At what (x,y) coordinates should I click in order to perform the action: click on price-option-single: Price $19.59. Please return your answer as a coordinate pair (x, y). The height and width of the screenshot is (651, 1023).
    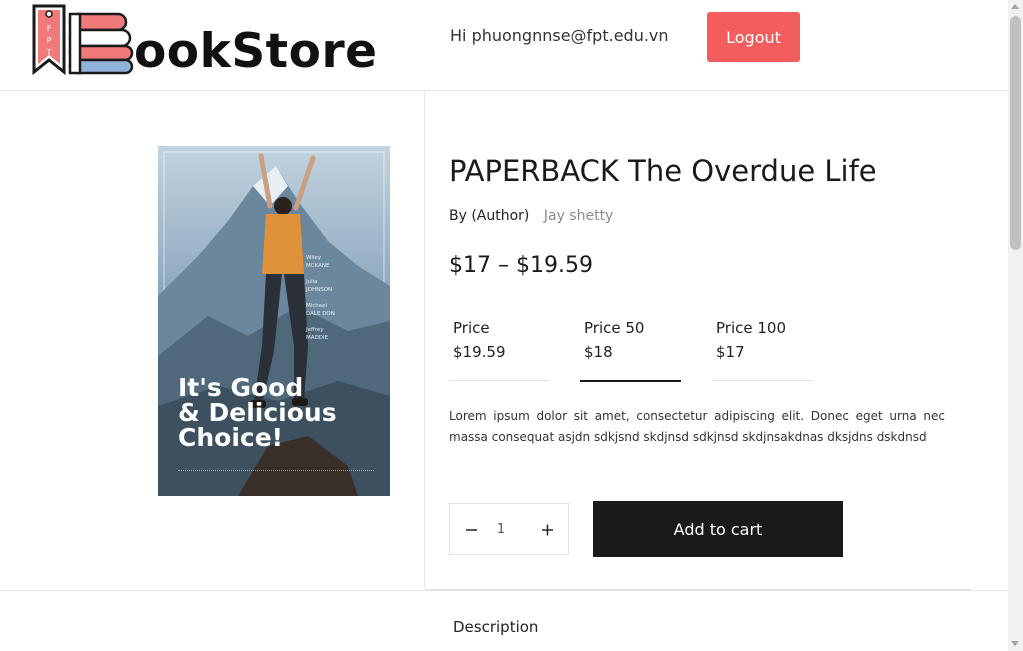
    Looking at the image, I should click on (499, 349).